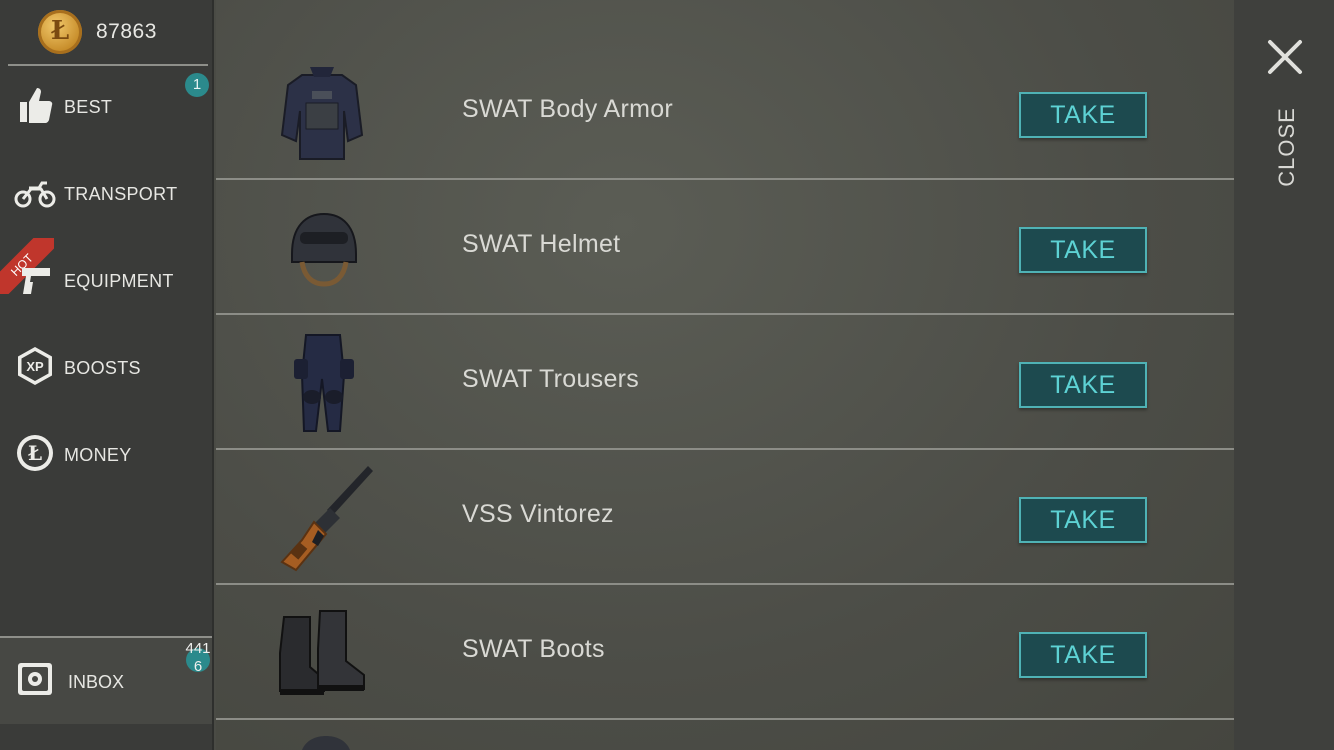 The height and width of the screenshot is (750, 1334). What do you see at coordinates (538, 514) in the screenshot?
I see `item-name: VSS Vintorez` at bounding box center [538, 514].